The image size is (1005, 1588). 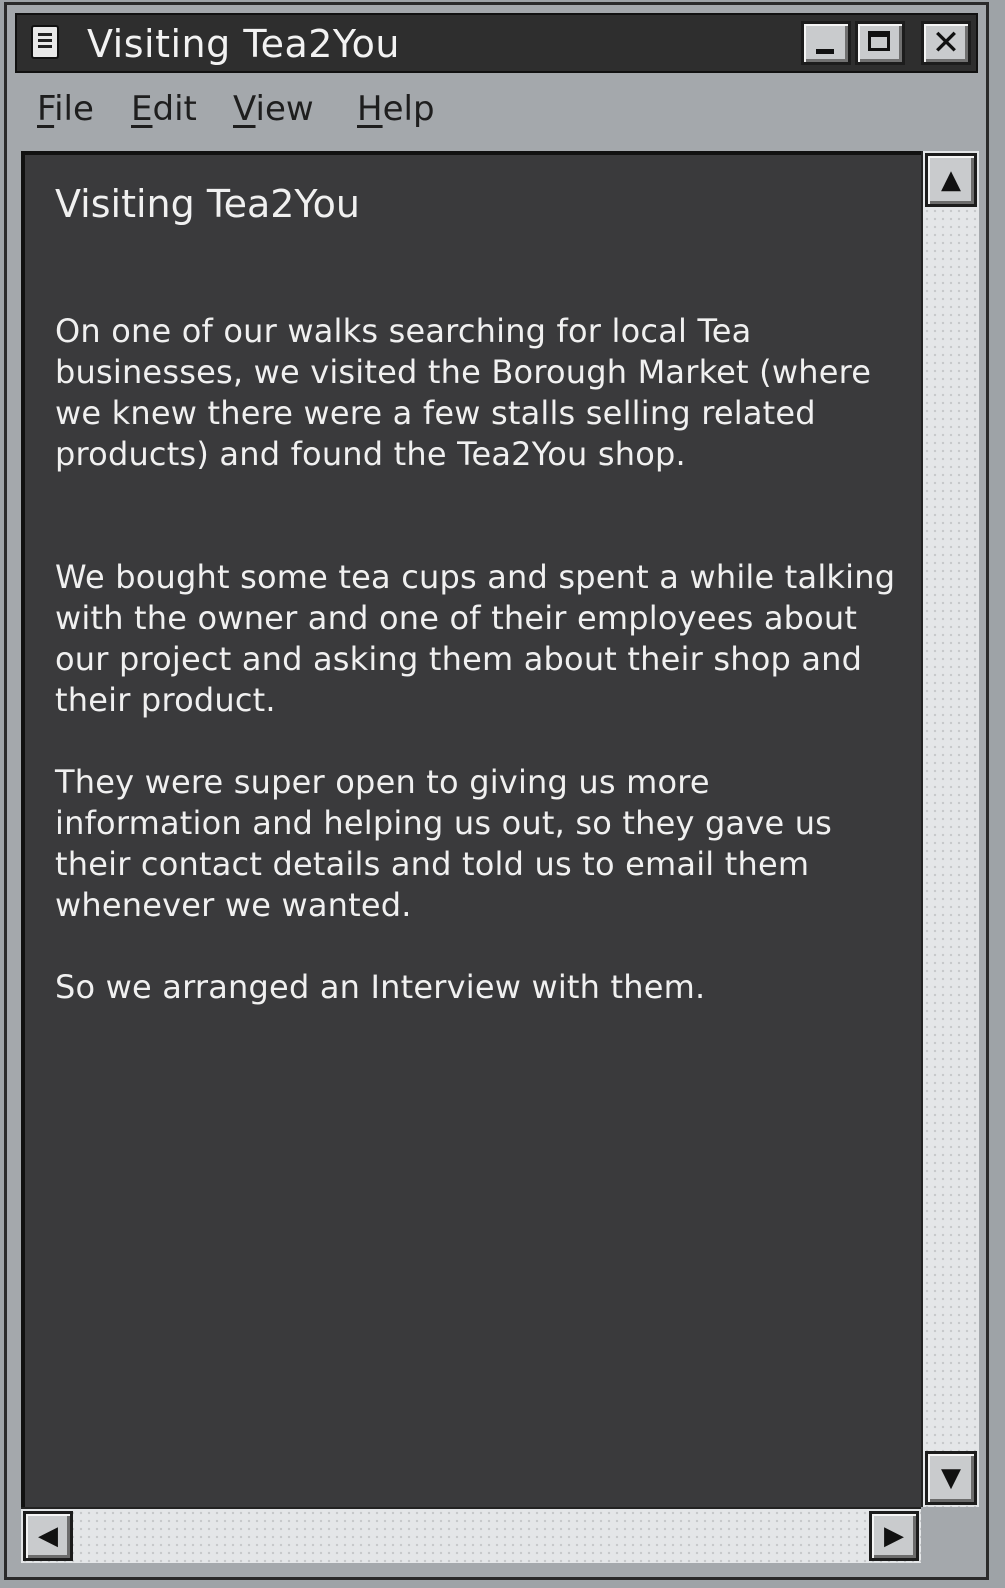 I want to click on title-bar: Visiting Tea2You ✕, so click(x=496, y=43).